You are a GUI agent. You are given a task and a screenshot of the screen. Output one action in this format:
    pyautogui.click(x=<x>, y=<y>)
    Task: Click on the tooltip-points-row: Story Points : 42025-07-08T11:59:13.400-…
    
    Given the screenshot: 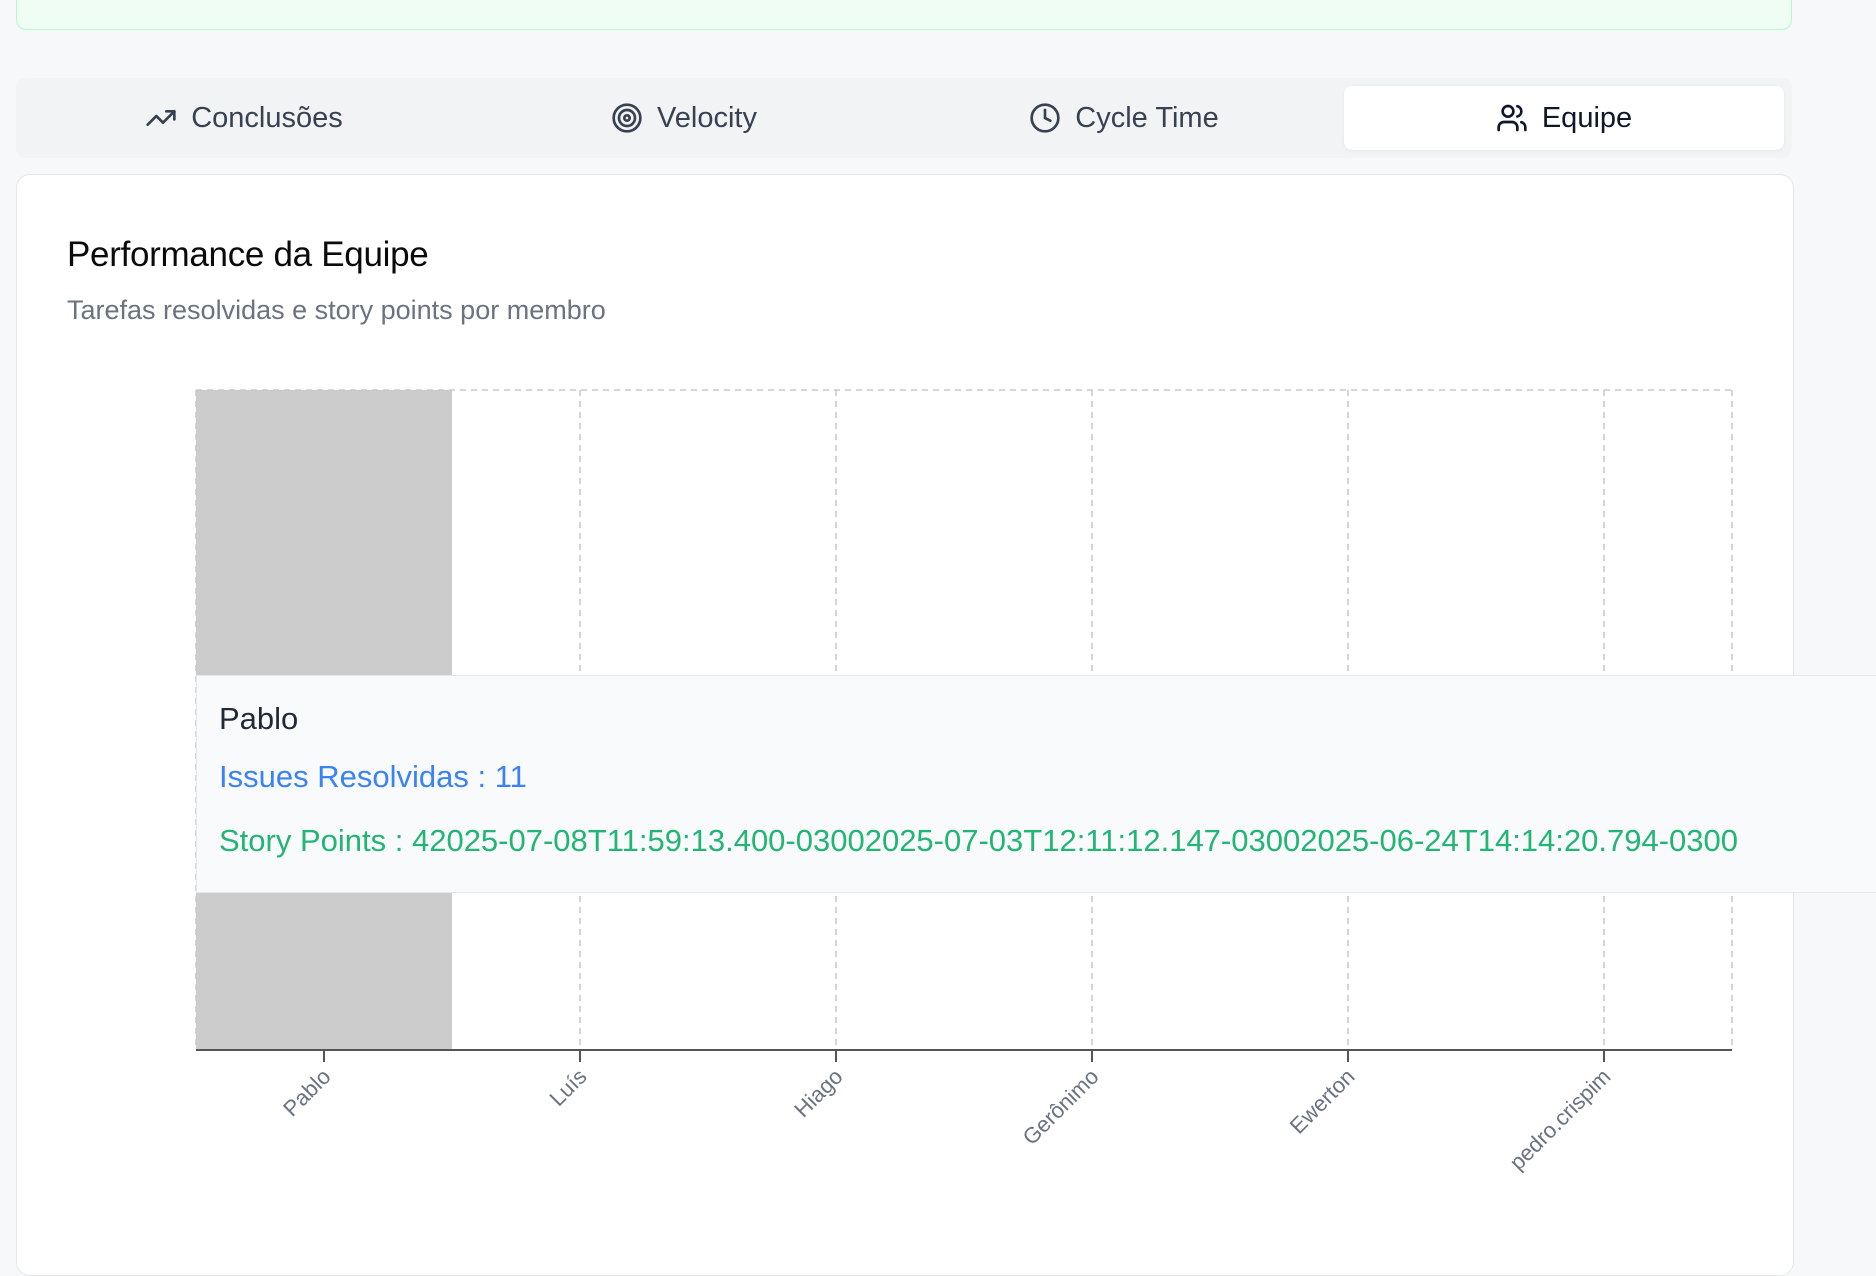 What is the action you would take?
    pyautogui.click(x=1047, y=840)
    